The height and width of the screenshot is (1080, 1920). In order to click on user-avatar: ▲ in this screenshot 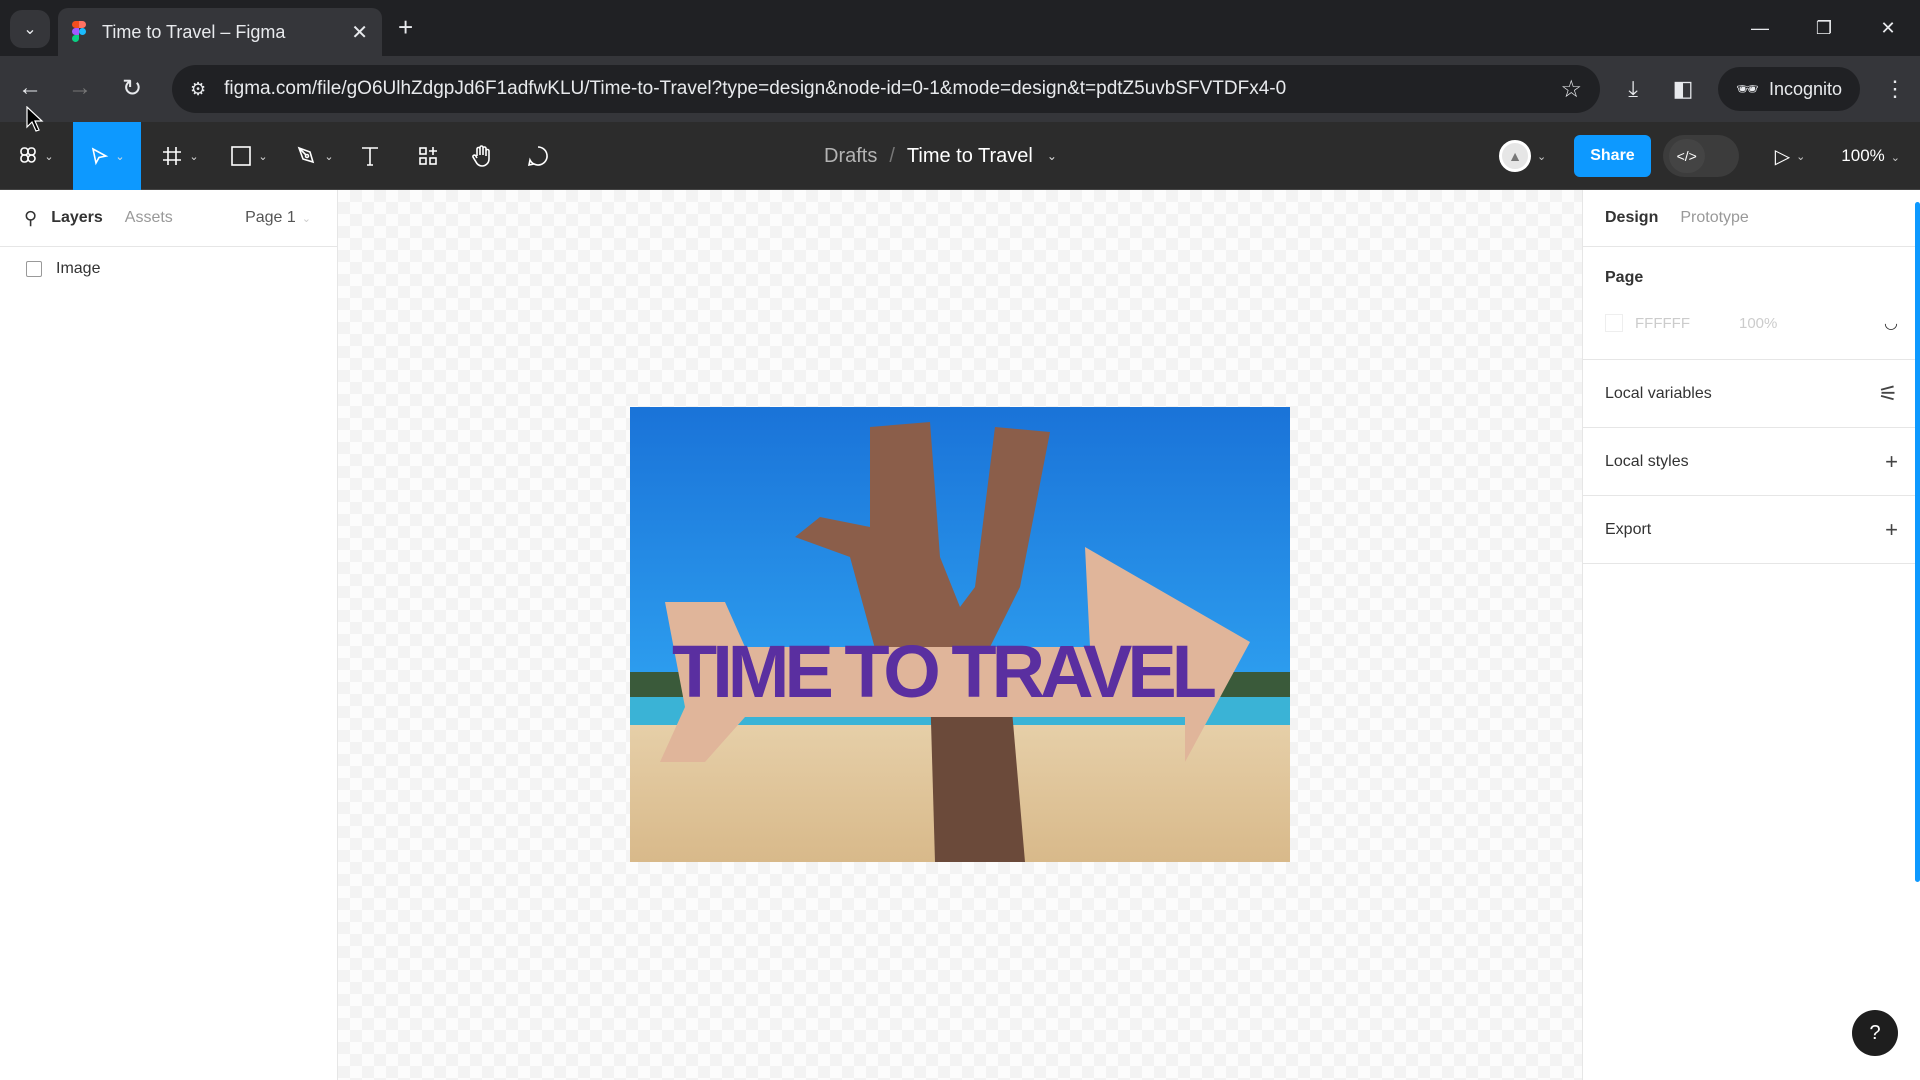, I will do `click(1515, 156)`.